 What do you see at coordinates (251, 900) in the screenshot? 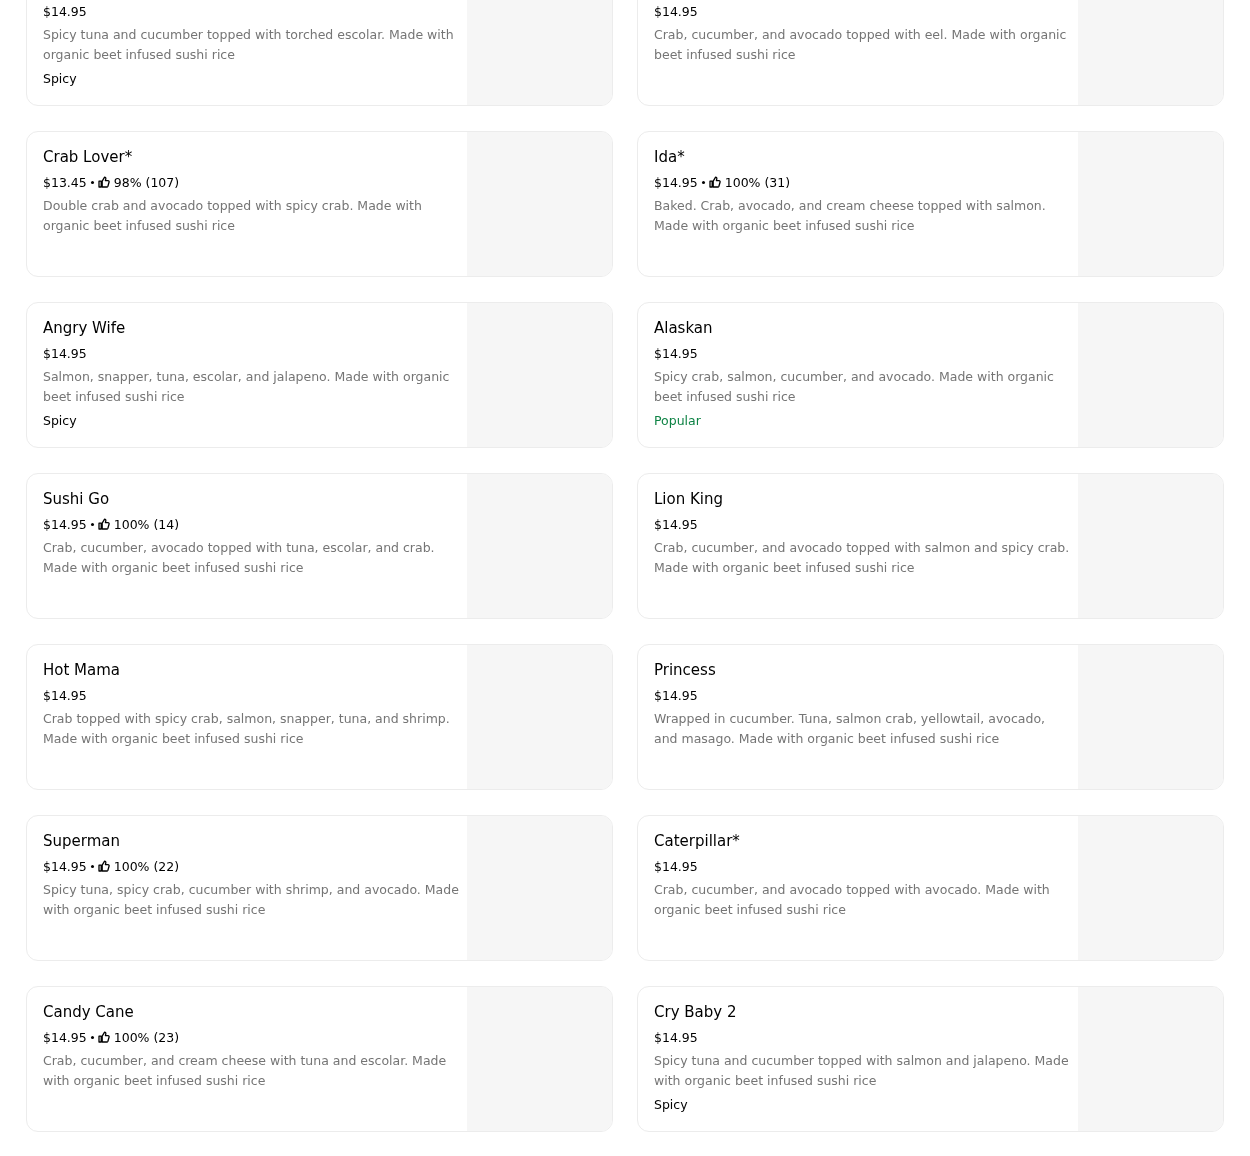
I see `item-description: Spicy tuna, spicy crab, cucumber with shrimp, and avocado. Made with organic beet infused sushi rice` at bounding box center [251, 900].